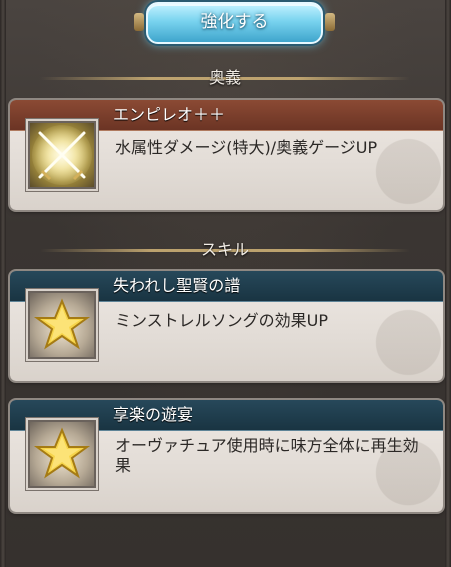 Image resolution: width=451 pixels, height=567 pixels. Describe the element at coordinates (448, 283) in the screenshot. I see `right-frame-edge` at that location.